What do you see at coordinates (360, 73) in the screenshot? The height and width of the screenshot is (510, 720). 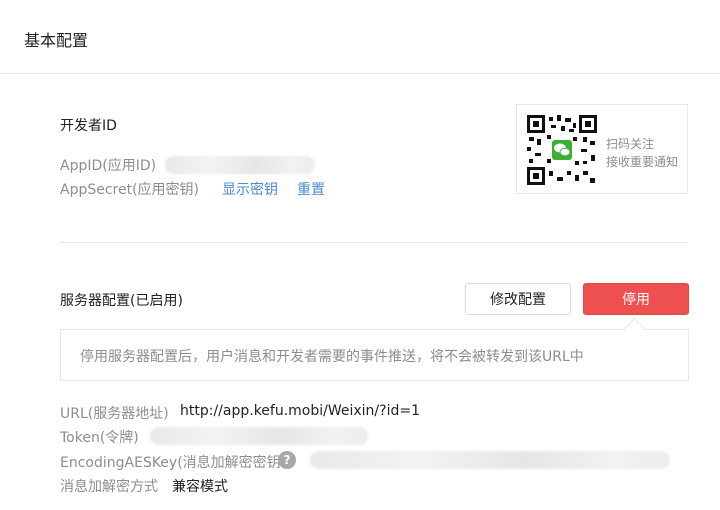 I see `title-divider` at bounding box center [360, 73].